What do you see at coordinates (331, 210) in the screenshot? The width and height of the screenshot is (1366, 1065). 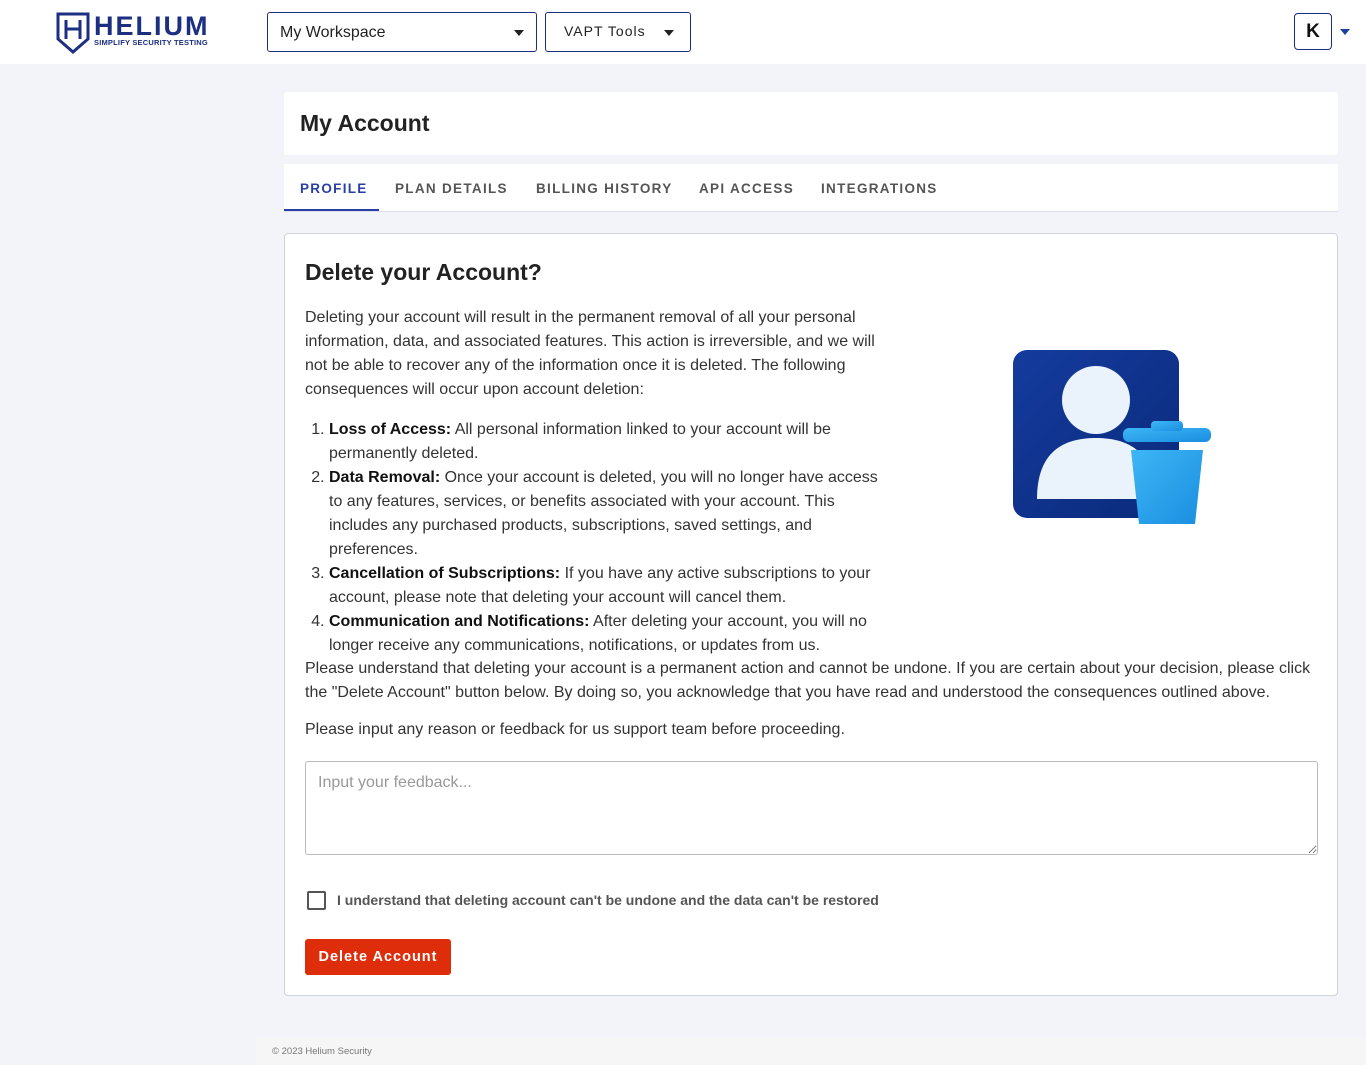 I see `active-tab-indicator` at bounding box center [331, 210].